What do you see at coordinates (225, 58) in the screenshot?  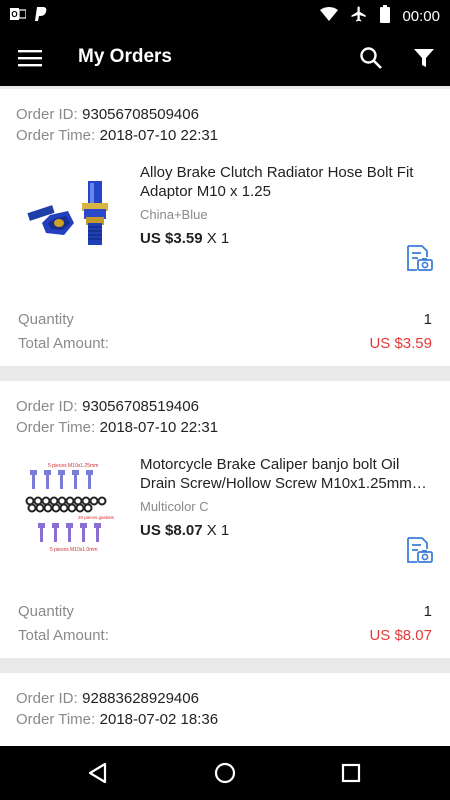 I see `app-bar: My Orders` at bounding box center [225, 58].